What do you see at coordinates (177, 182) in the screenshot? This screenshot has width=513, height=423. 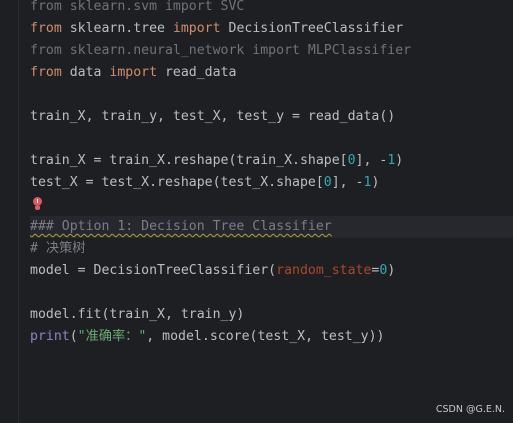 I see `code-text: test_X = test_X.reshape(test_X.shape[` at bounding box center [177, 182].